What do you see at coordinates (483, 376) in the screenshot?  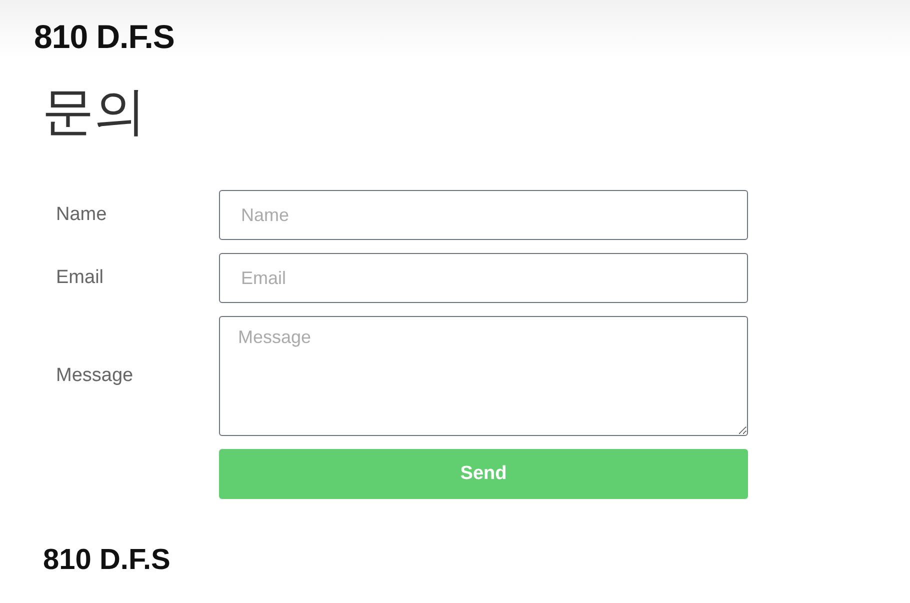 I see `message-field: Message` at bounding box center [483, 376].